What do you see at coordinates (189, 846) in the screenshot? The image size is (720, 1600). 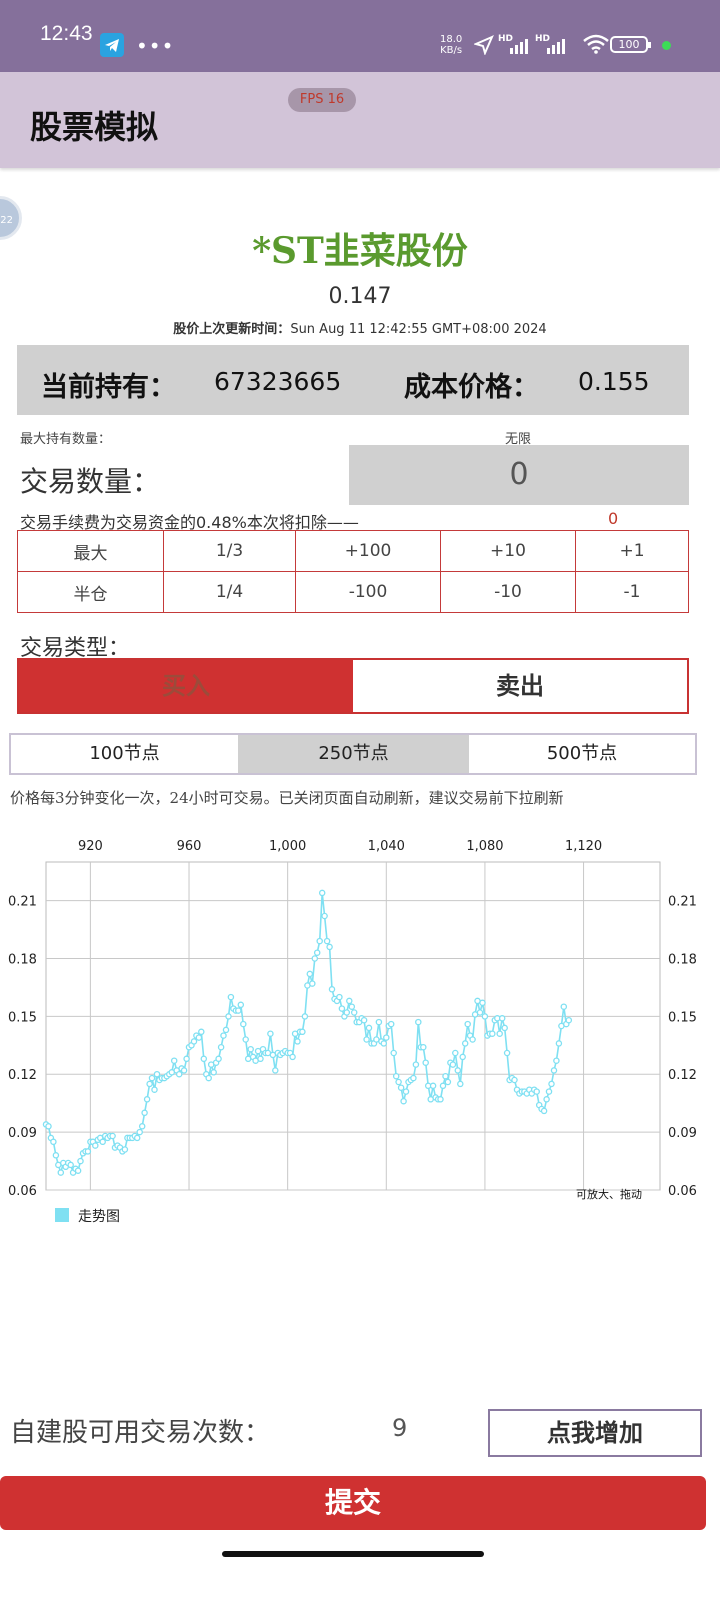 I see `x-tick-label: 960` at bounding box center [189, 846].